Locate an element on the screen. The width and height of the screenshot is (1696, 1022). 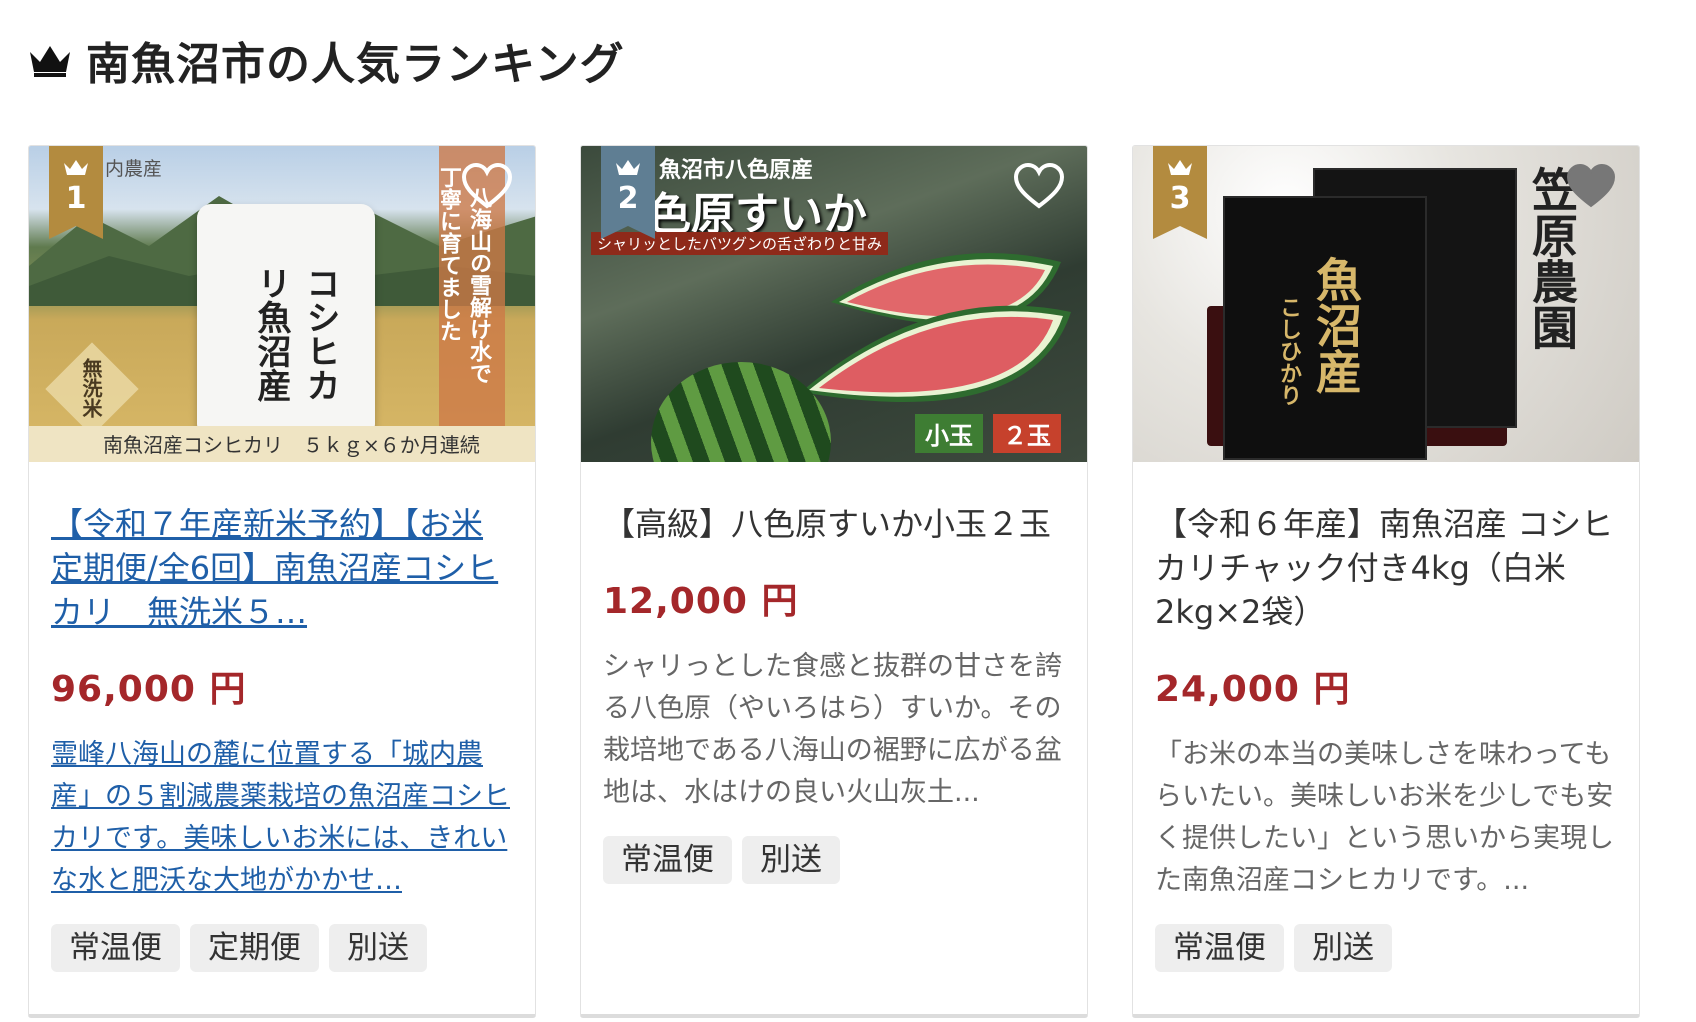
section-title: 南魚沼市の人気ランキング is located at coordinates (355, 64).